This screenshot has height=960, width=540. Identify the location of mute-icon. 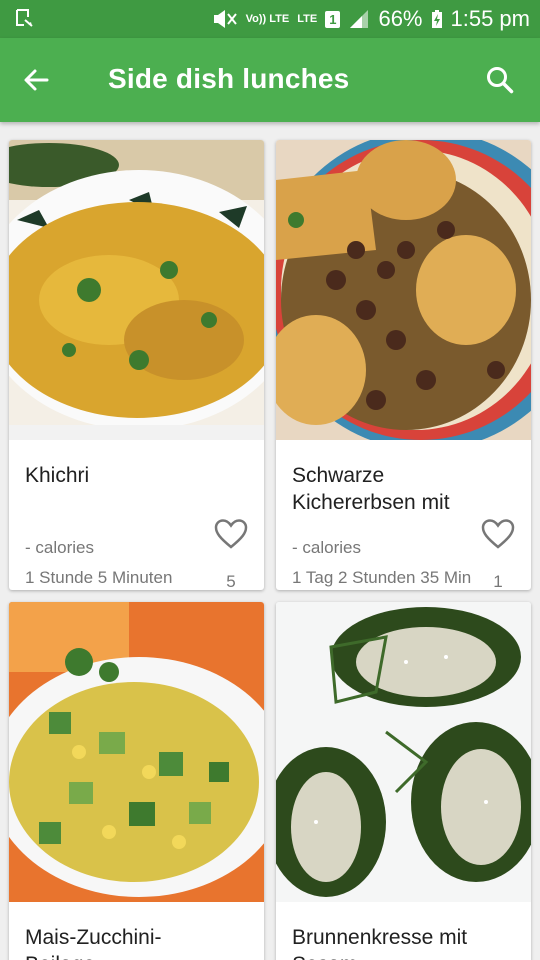
(225, 19).